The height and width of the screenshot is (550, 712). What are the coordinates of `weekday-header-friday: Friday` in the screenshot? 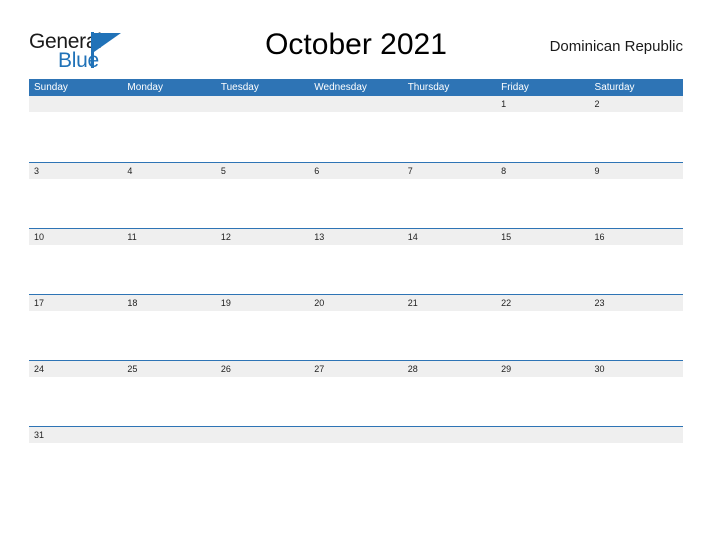 It's located at (515, 87).